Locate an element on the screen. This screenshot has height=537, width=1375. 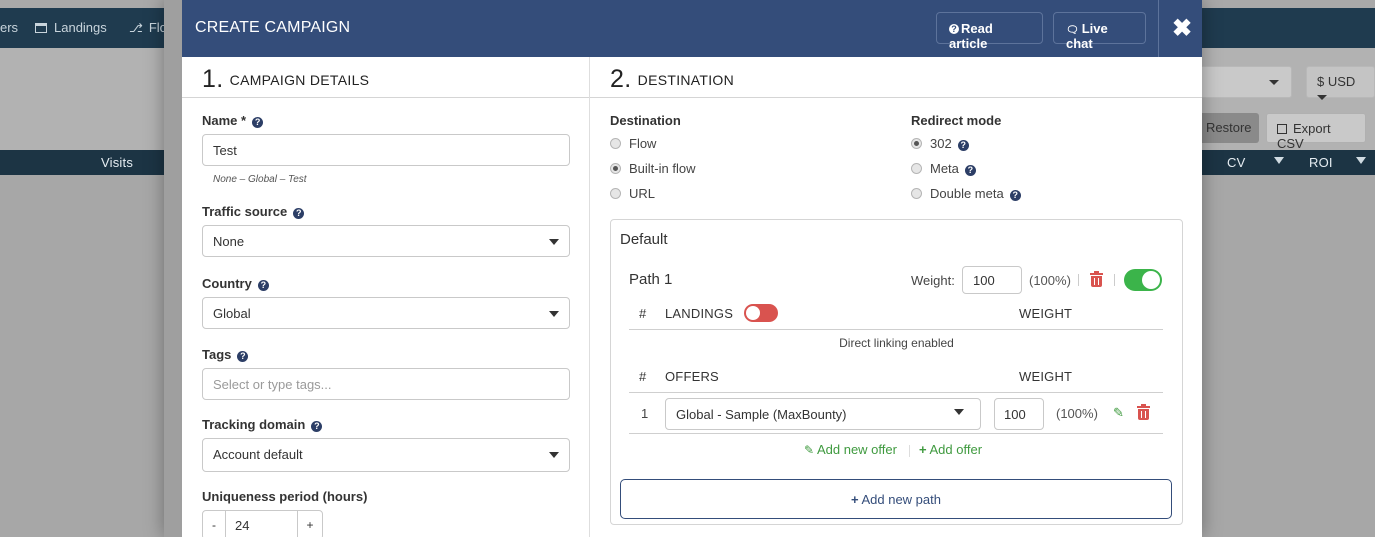
landings-header: LANDINGS is located at coordinates (699, 313).